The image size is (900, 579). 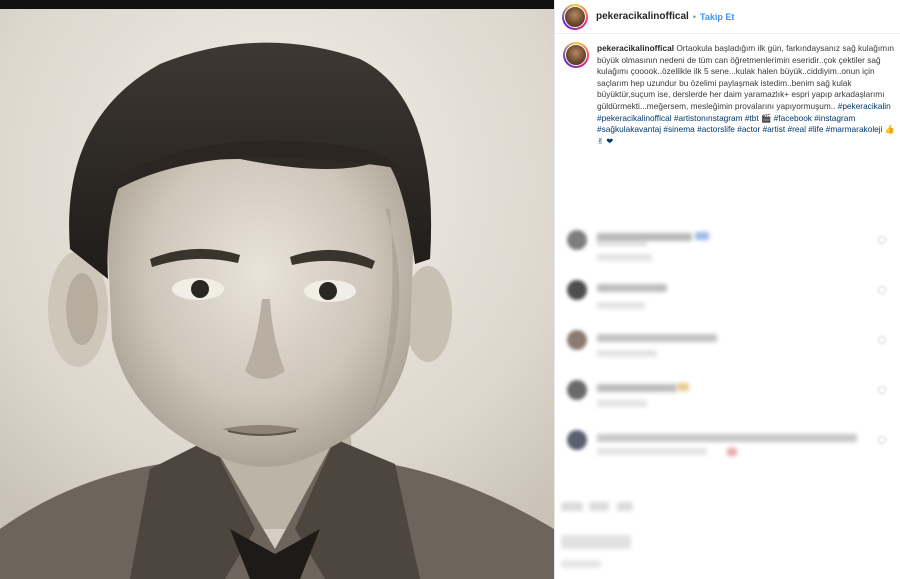 What do you see at coordinates (717, 17) in the screenshot?
I see `follow-button: Takip Et` at bounding box center [717, 17].